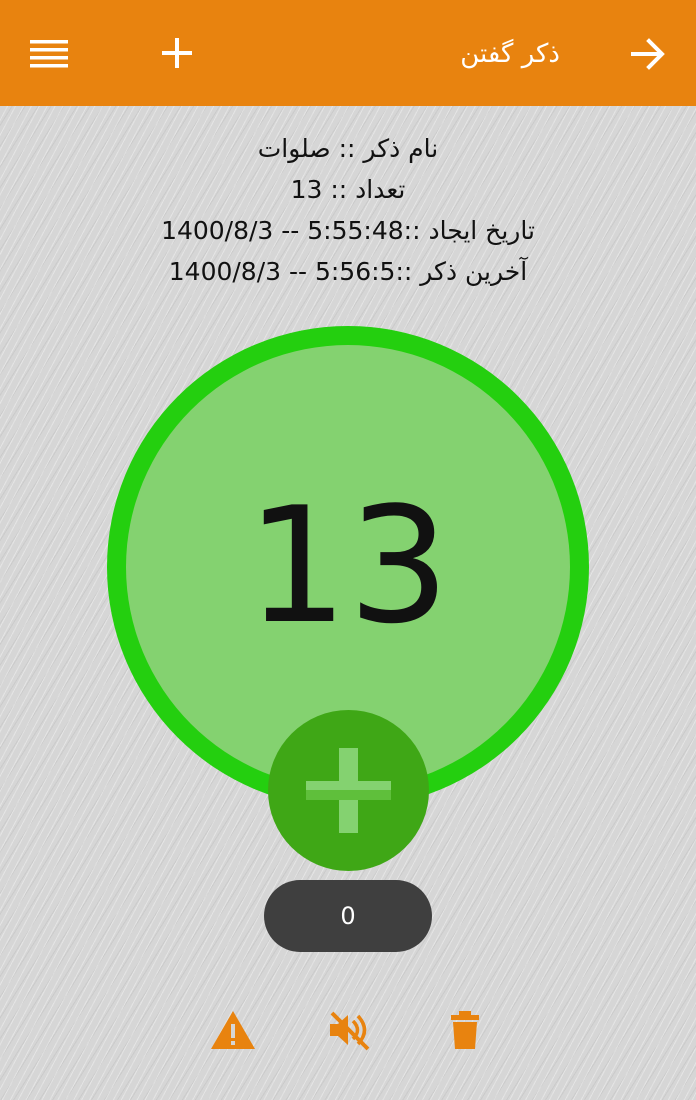 Image resolution: width=696 pixels, height=1100 pixels. I want to click on dhikr-count-value: 13, so click(306, 189).